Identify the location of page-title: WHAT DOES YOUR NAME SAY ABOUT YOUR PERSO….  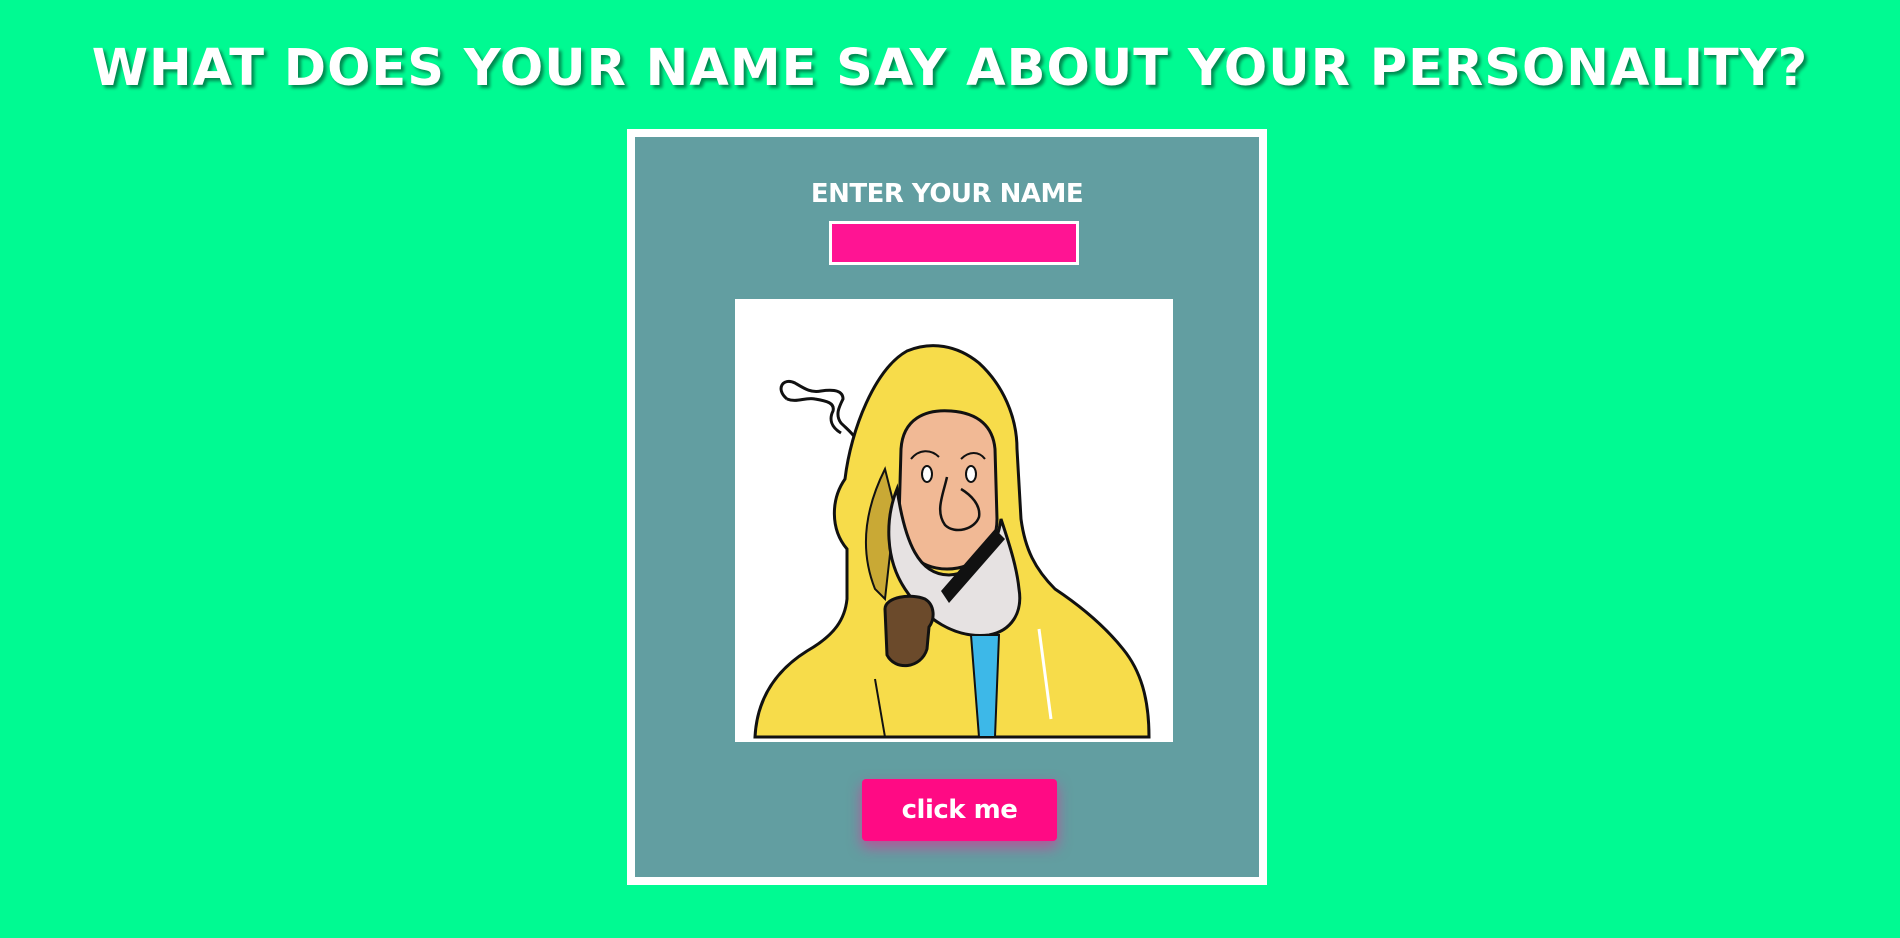
(950, 68).